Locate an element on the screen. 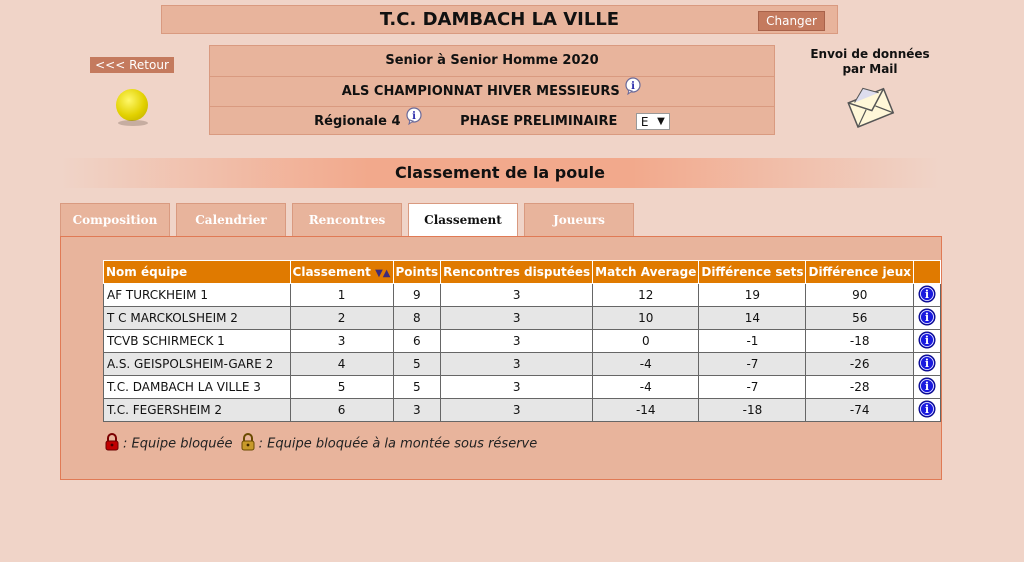 The height and width of the screenshot is (562, 1024). division-row: Régionale 4 i PHASE PRELIMINAIRE E ▼ is located at coordinates (492, 121).